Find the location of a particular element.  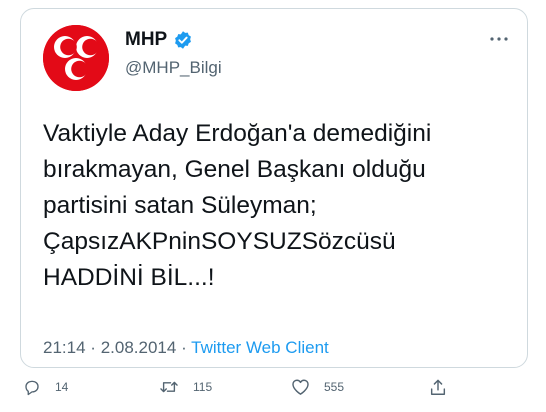

like-button: 555 is located at coordinates (317, 387).